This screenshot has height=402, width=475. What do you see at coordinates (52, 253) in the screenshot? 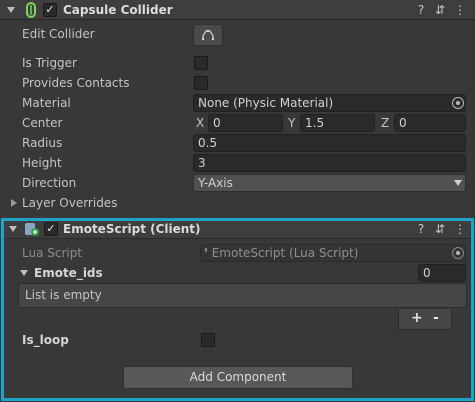
I see `lua-script-label: Lua Script` at bounding box center [52, 253].